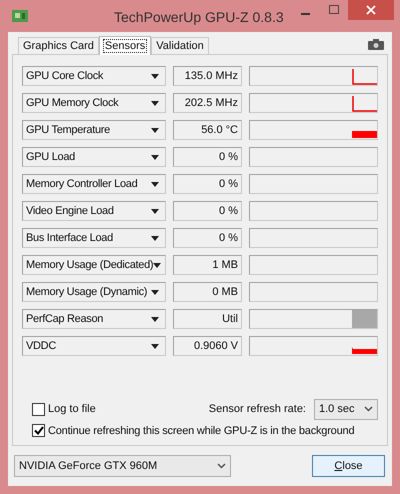 Image resolution: width=400 pixels, height=494 pixels. I want to click on sensor-dropdown: Memory Usage (Dedicated), so click(94, 265).